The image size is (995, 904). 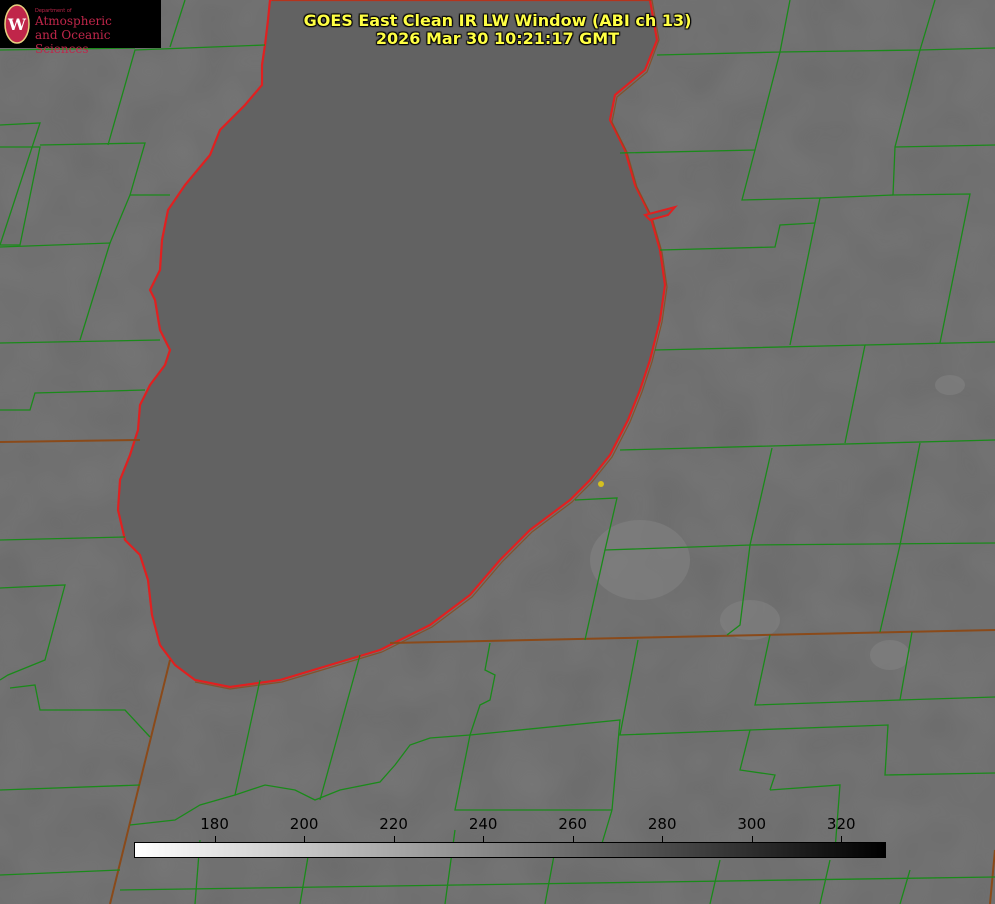 What do you see at coordinates (662, 824) in the screenshot?
I see `colorbar-tick-label: 280` at bounding box center [662, 824].